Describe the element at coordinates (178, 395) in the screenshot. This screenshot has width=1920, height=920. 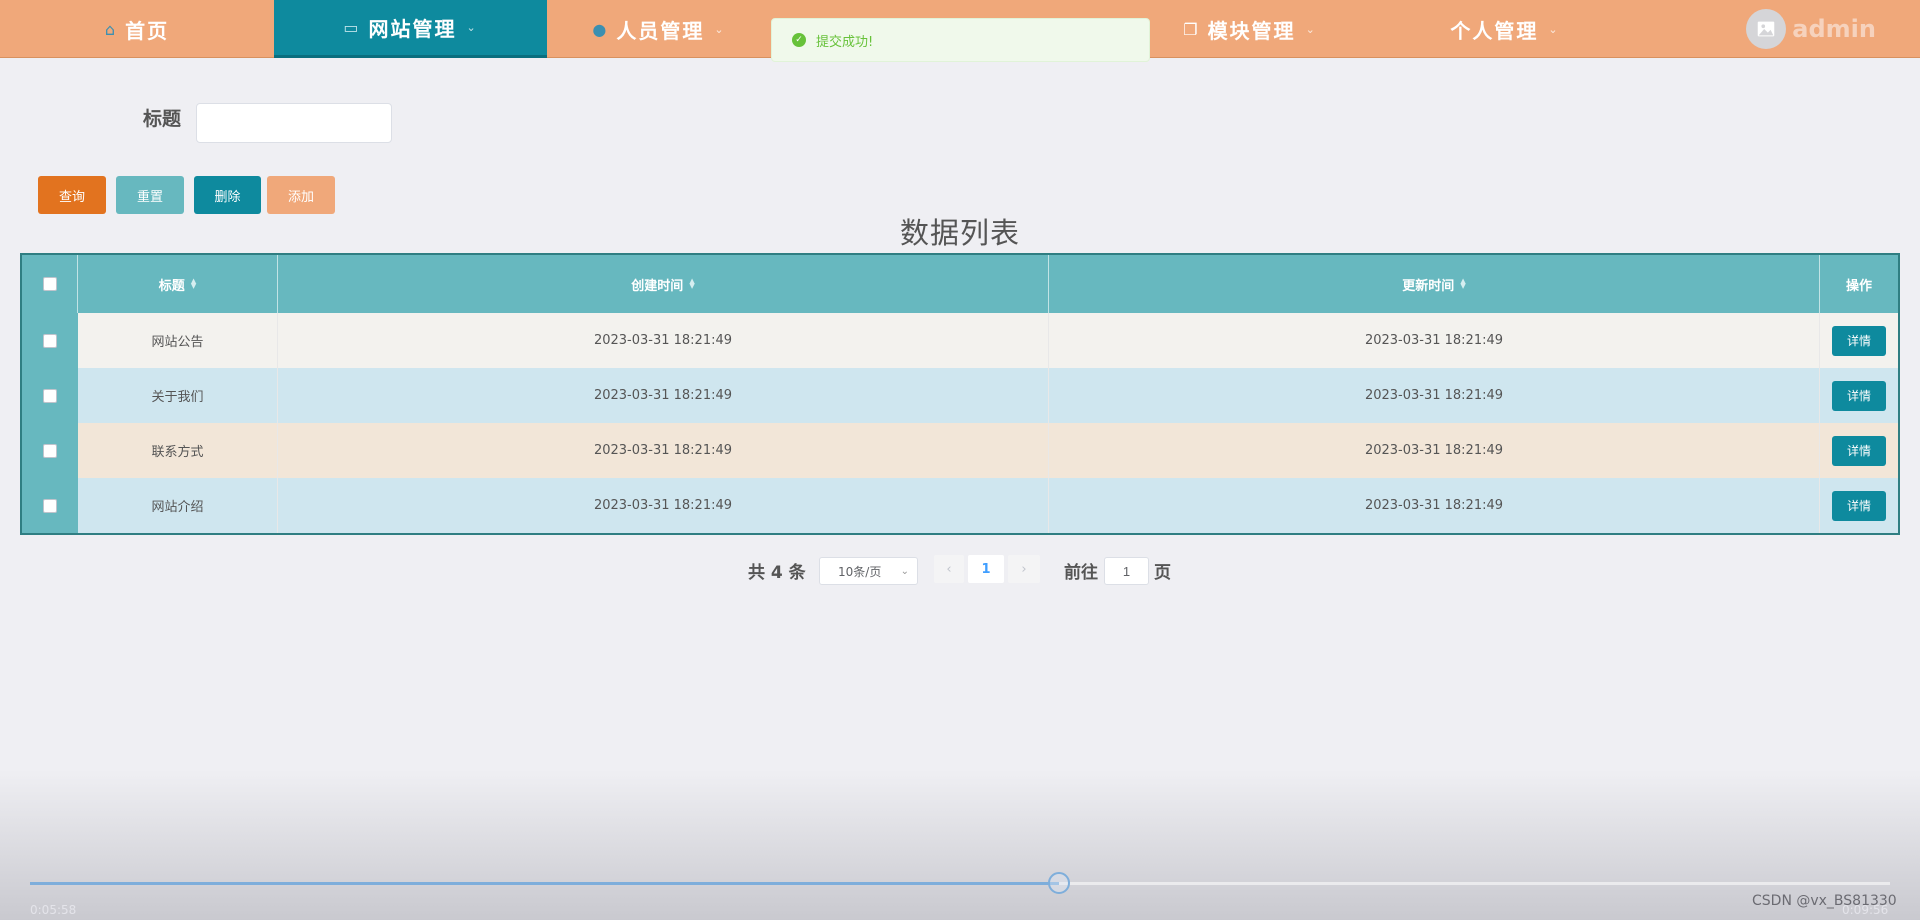
I see `cell-title: 关于我们` at that location.